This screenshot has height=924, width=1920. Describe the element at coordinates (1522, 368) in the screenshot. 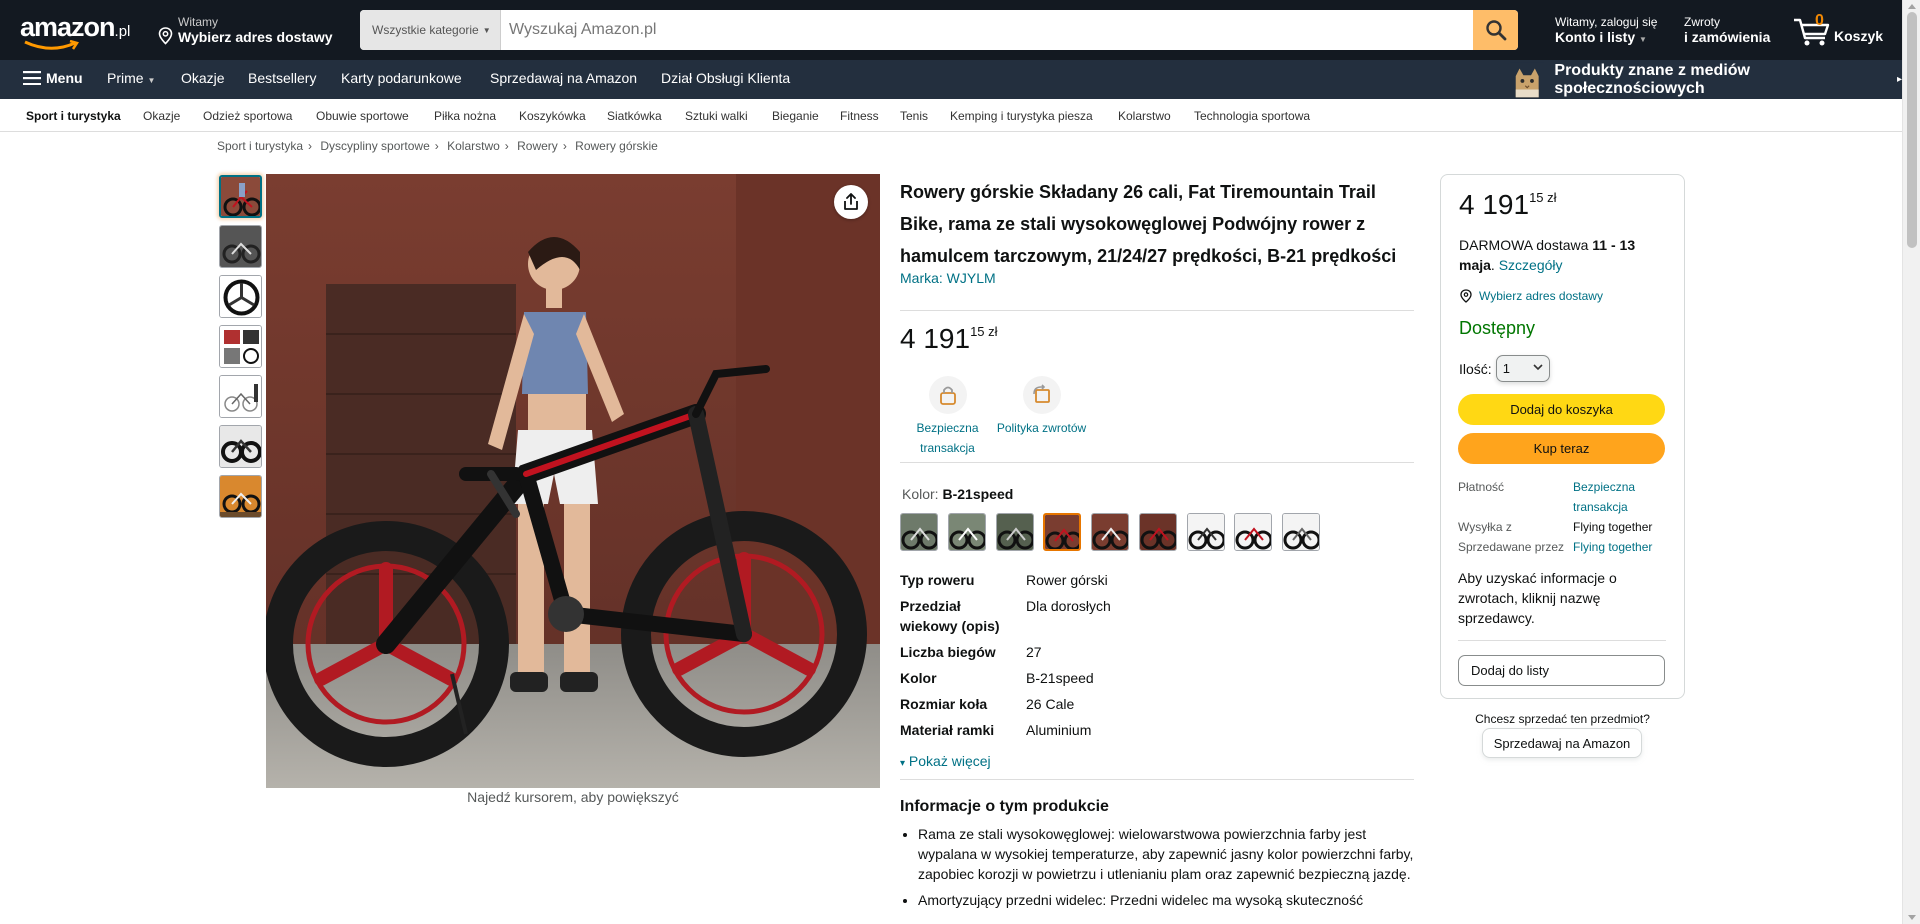

I see `quantity-dropdown: 1` at that location.